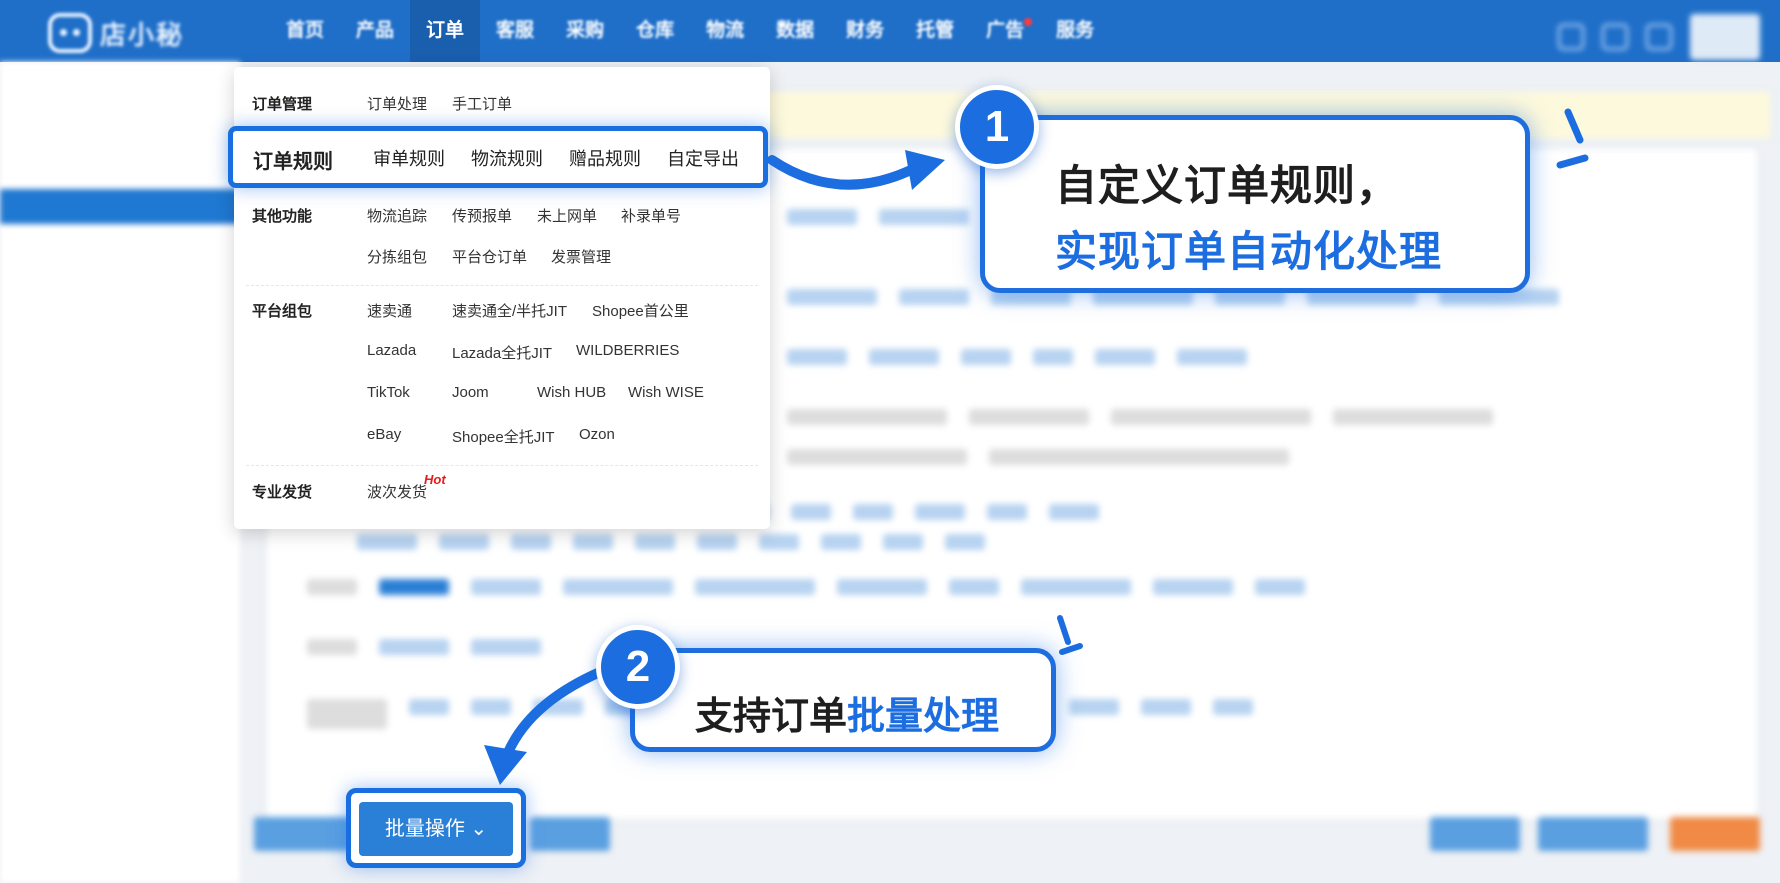  Describe the element at coordinates (923, 717) in the screenshot. I see `callout-2-text-b: 批量处理` at that location.